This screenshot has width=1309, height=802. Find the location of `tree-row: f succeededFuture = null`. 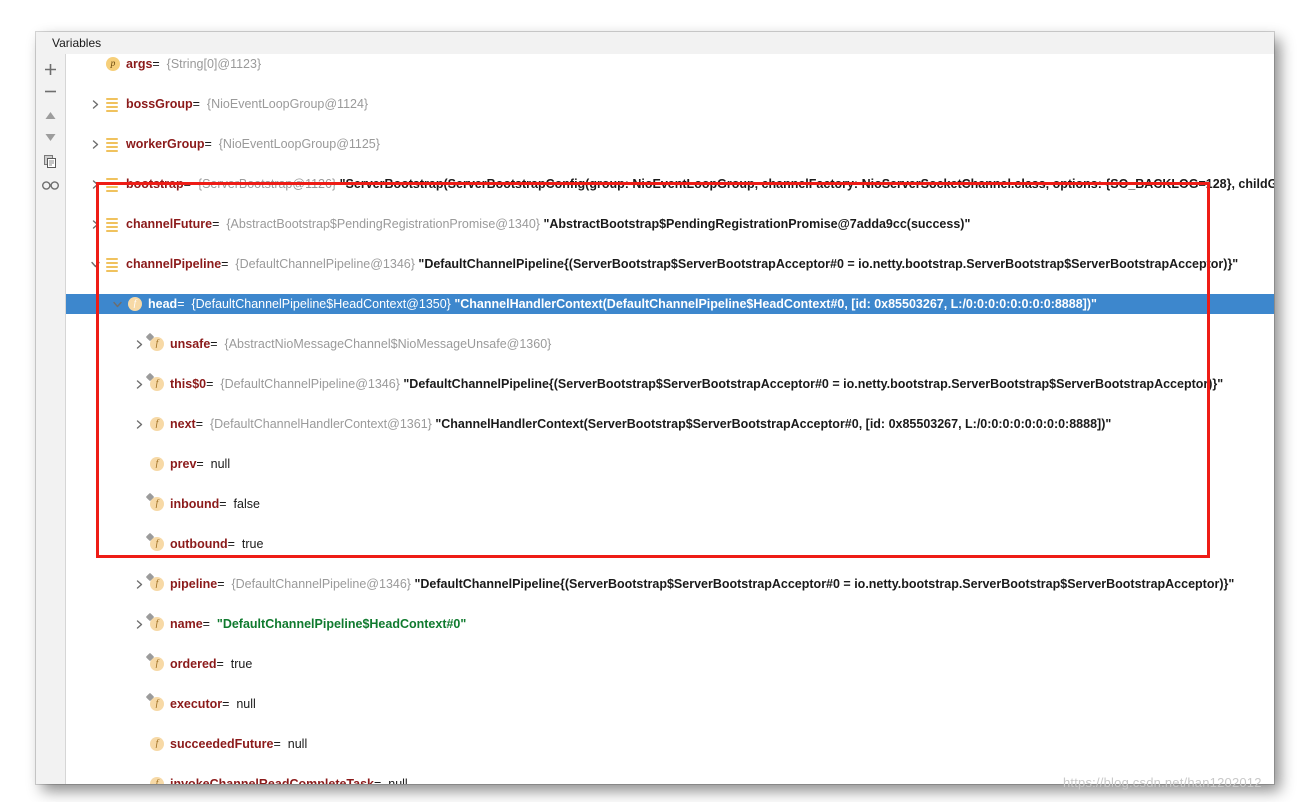

tree-row: f succeededFuture = null is located at coordinates (670, 744).